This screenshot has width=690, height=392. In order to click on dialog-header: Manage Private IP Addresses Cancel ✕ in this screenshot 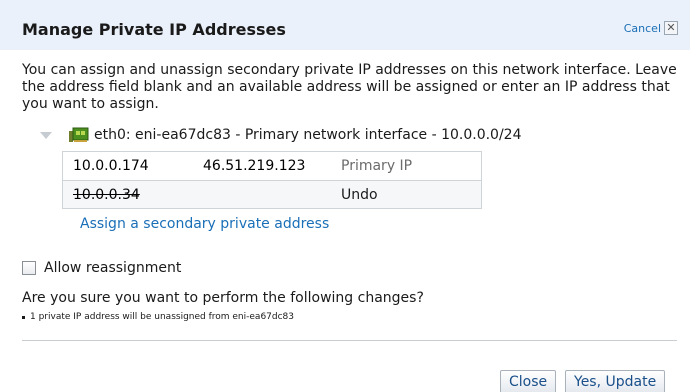, I will do `click(345, 25)`.